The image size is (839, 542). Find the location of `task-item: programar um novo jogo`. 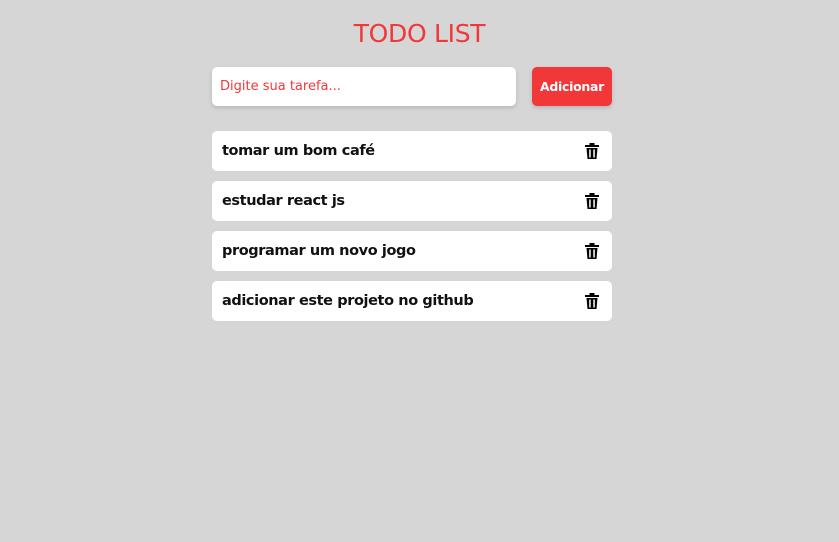

task-item: programar um novo jogo is located at coordinates (412, 251).